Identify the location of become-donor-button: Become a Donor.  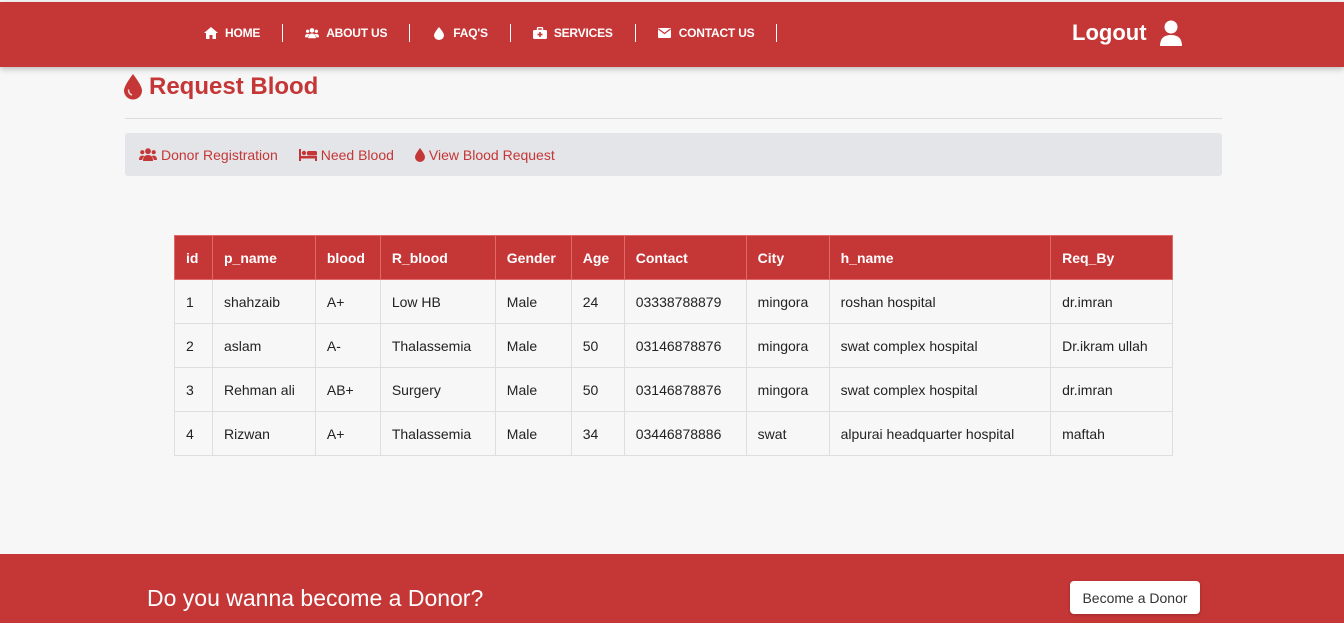
(1135, 597).